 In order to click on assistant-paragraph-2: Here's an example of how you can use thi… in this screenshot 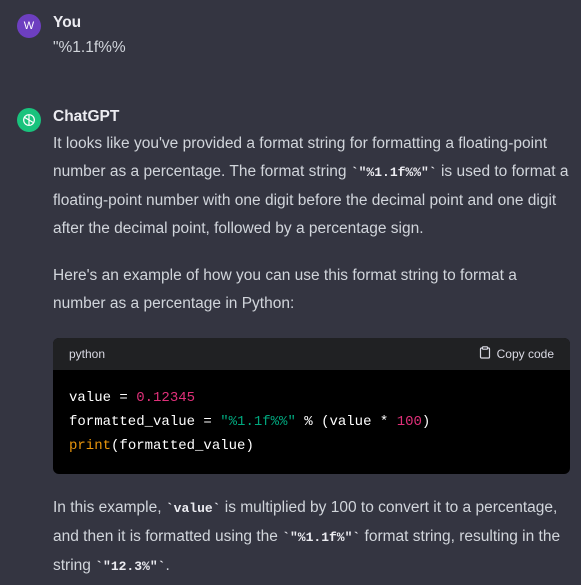, I will do `click(285, 289)`.